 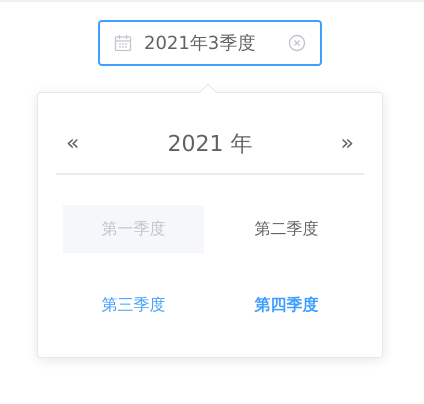 I want to click on next-year-button: », so click(x=347, y=144).